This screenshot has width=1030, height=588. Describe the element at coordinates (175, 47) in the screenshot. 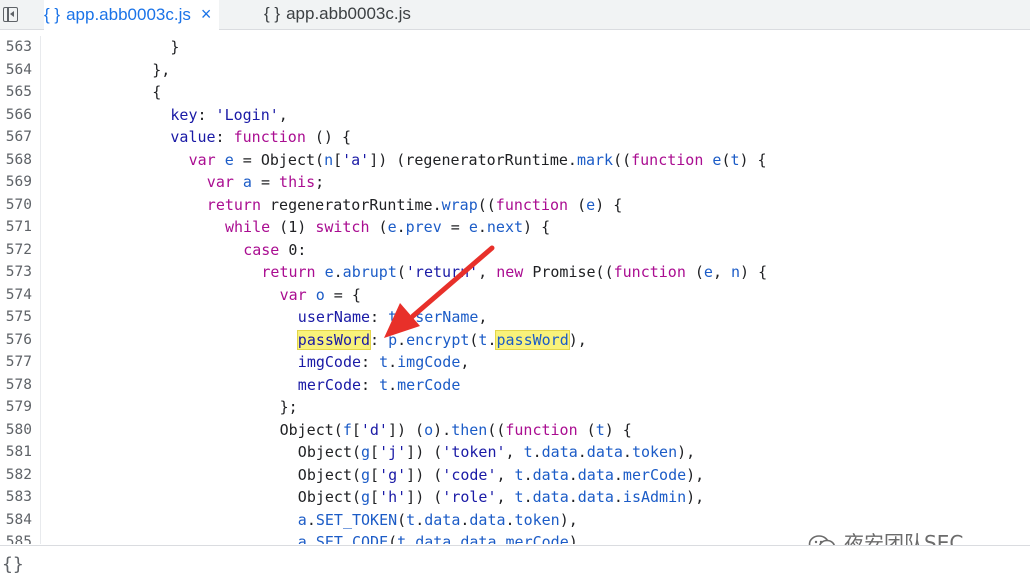

I see `code-token: }` at that location.